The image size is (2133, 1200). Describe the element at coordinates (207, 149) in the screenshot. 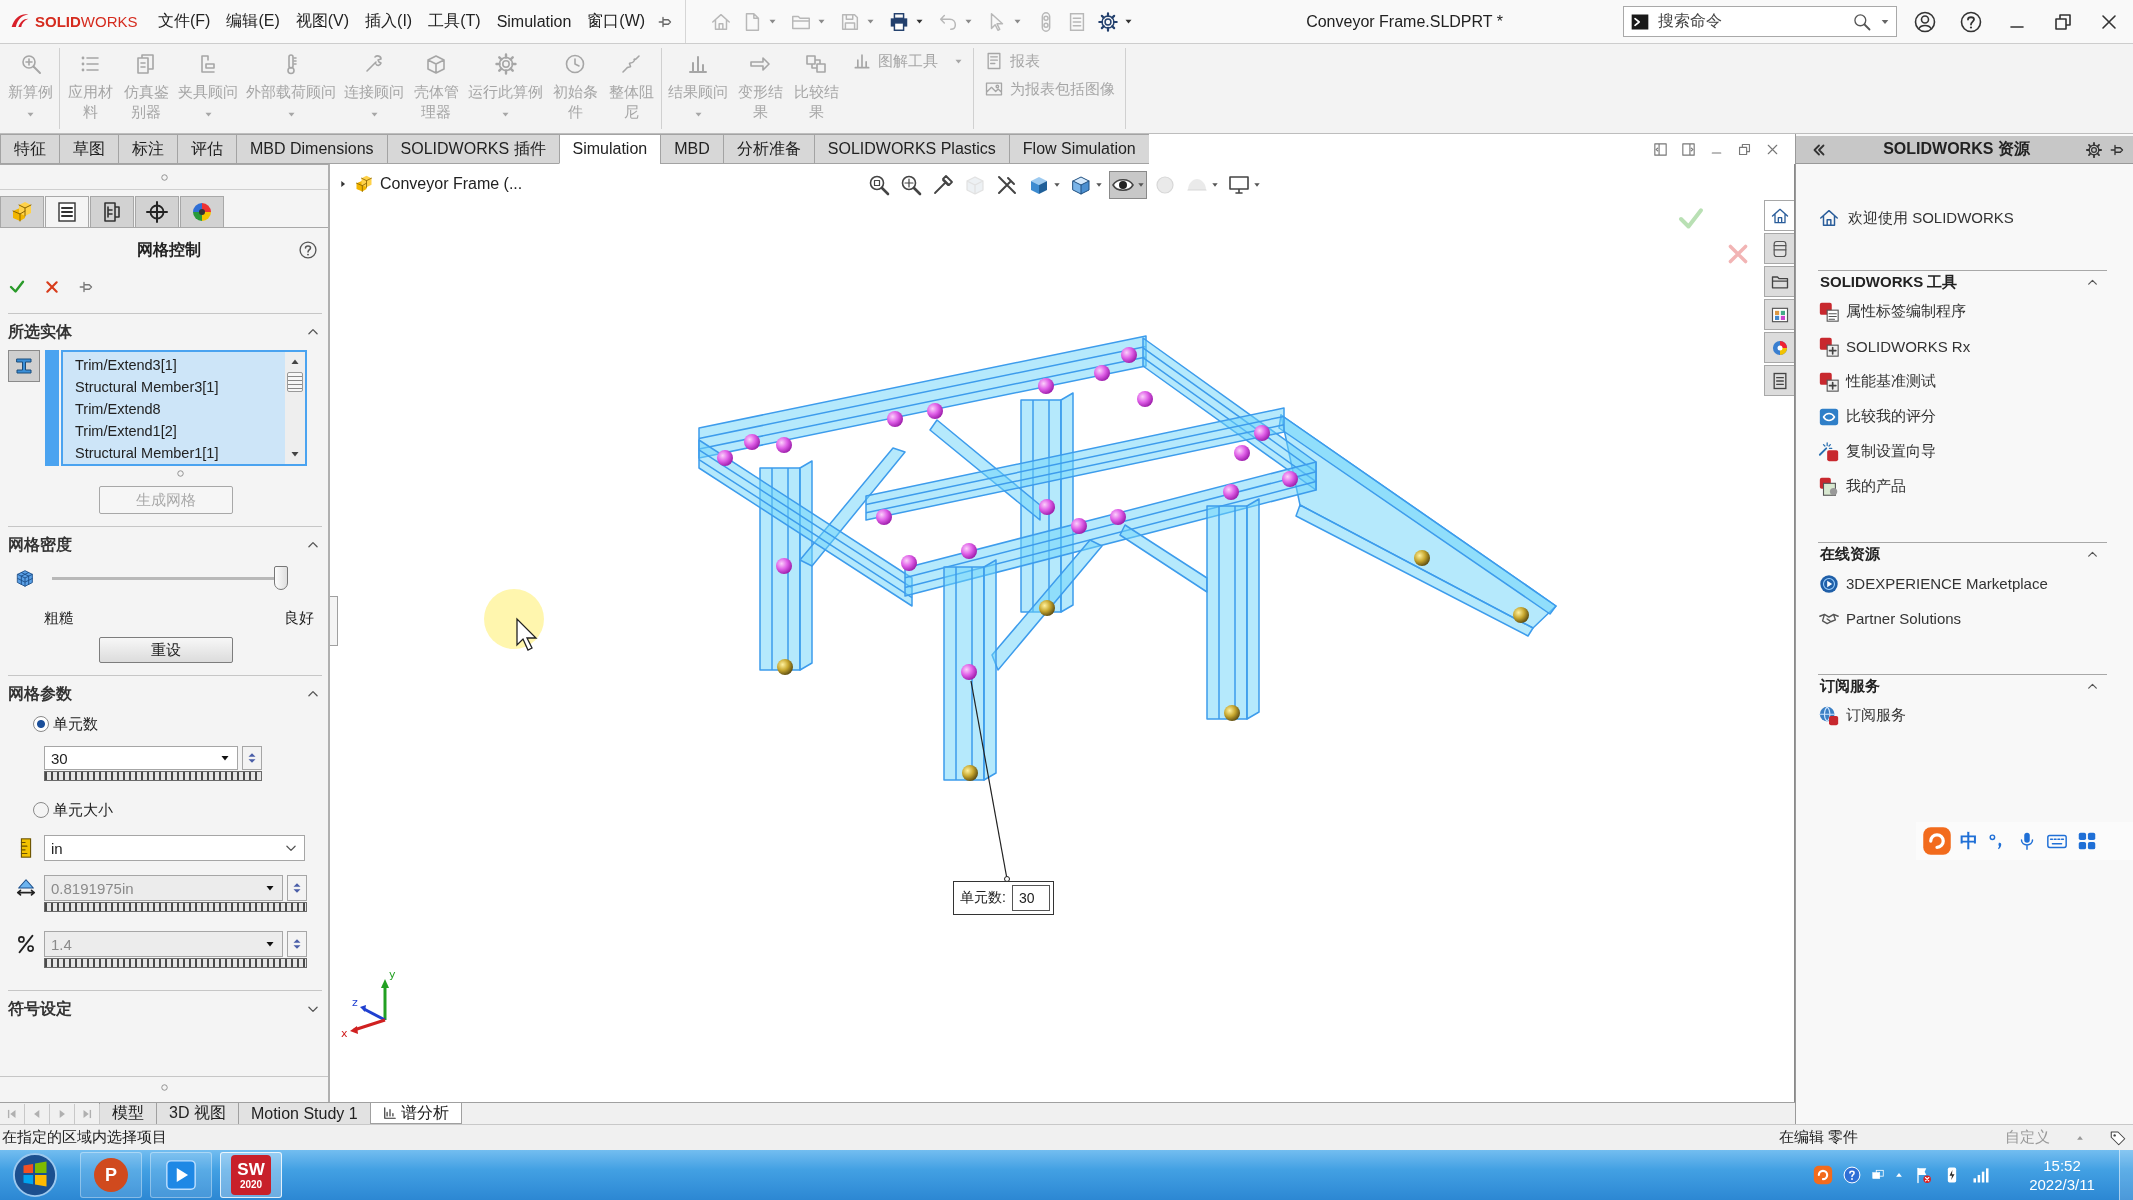

I see `tab: 评估` at that location.